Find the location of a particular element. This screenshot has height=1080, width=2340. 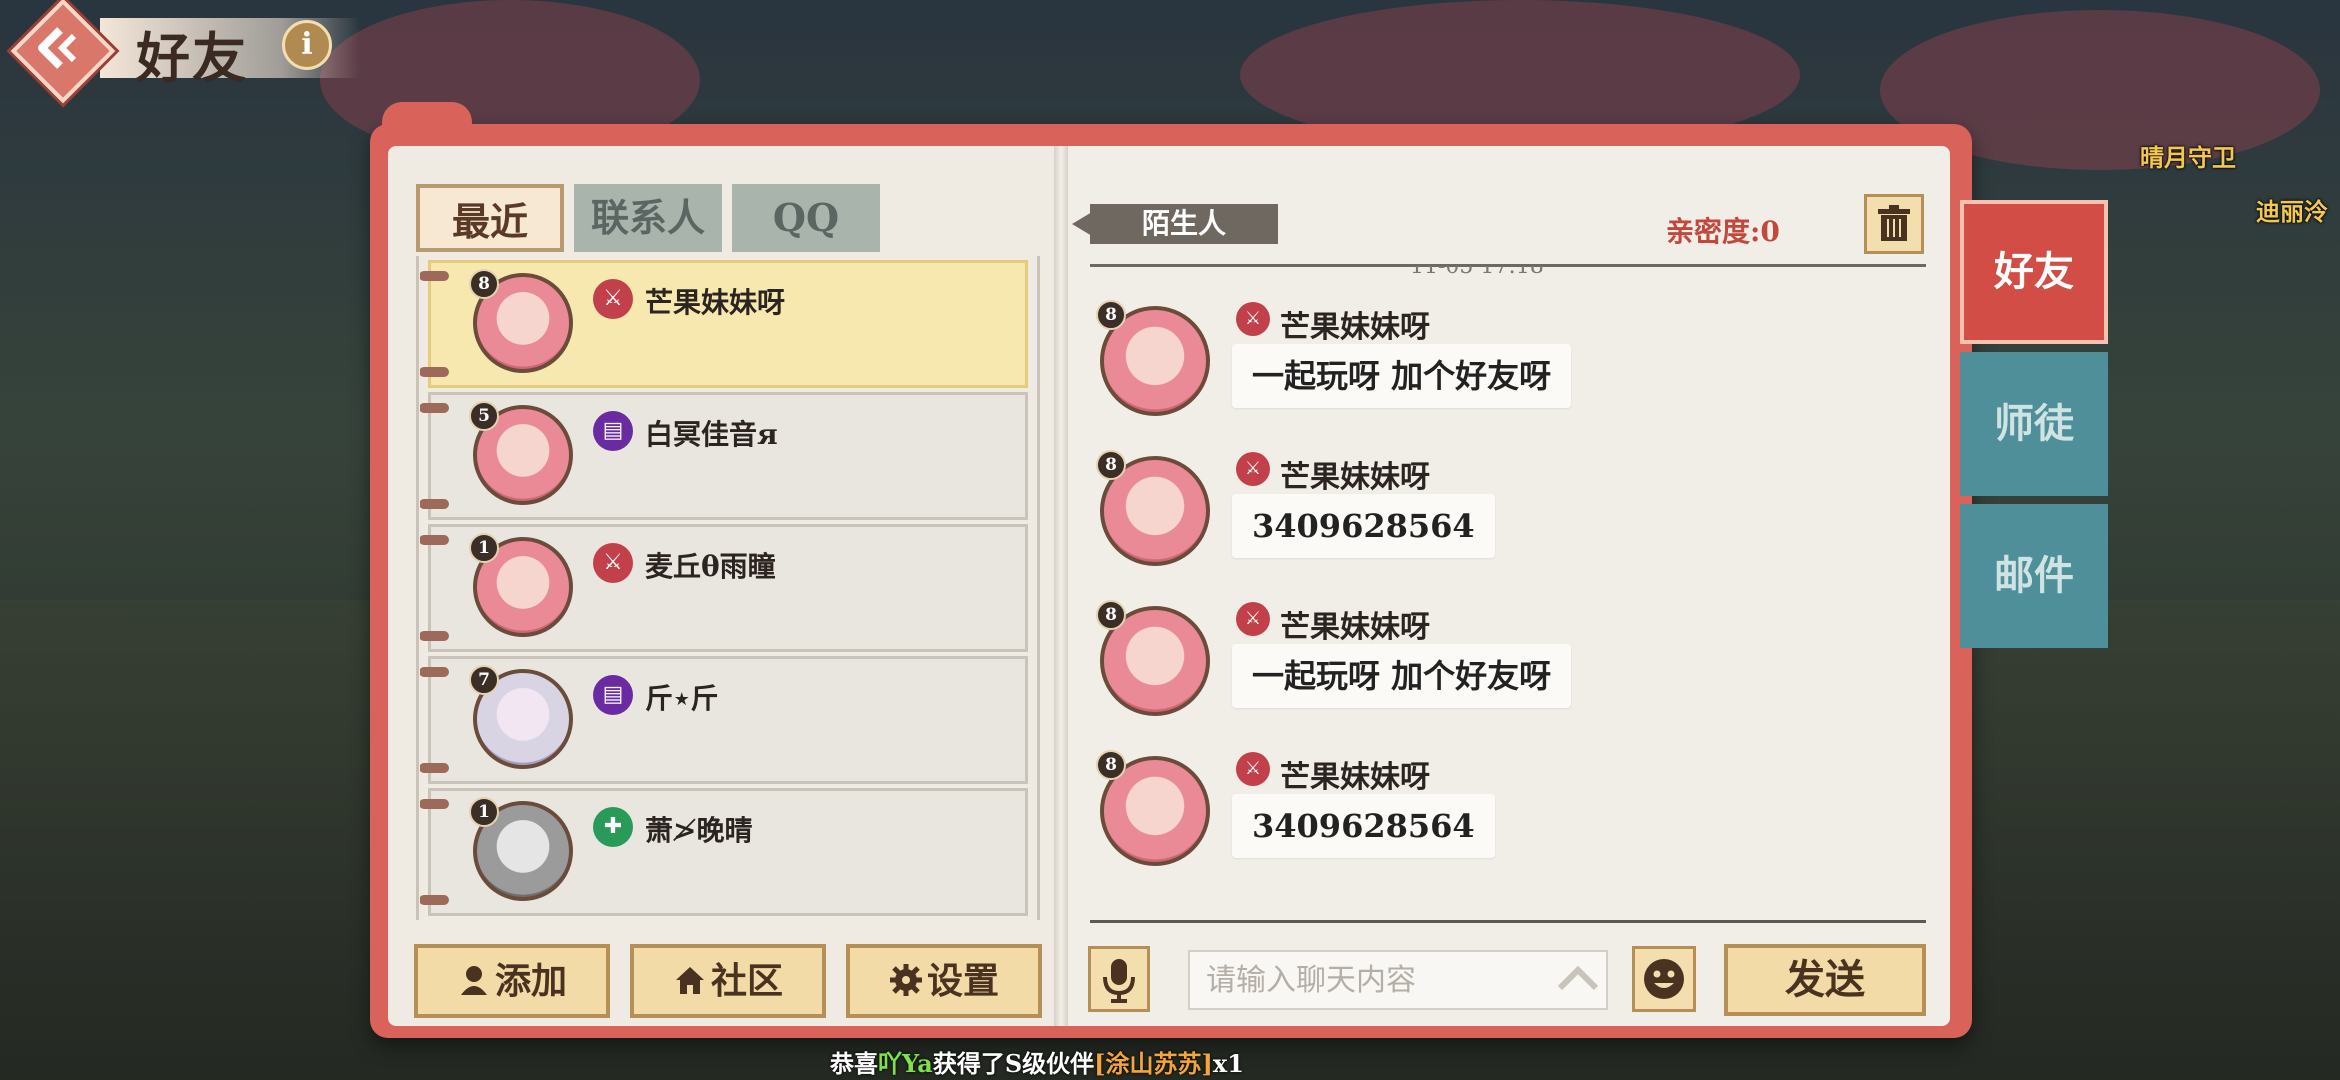

side-tab-master-apprentice: 师徒 is located at coordinates (2034, 424).